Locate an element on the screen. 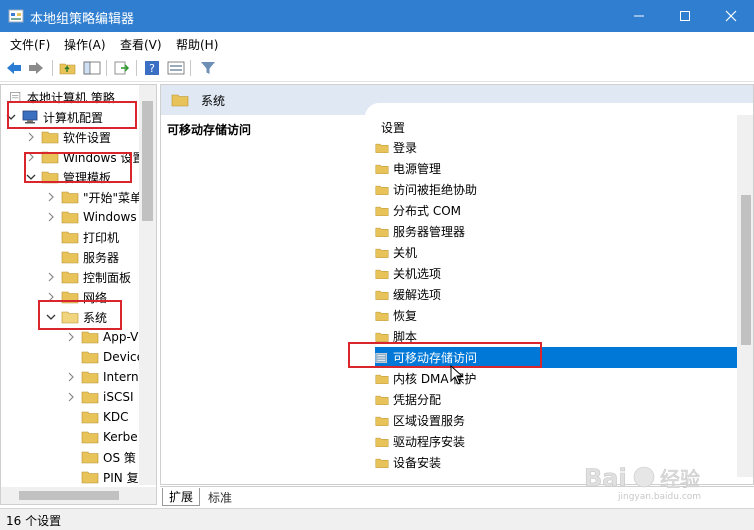 This screenshot has width=754, height=530. tree-item-iscsi: iSCSI is located at coordinates (99, 397).